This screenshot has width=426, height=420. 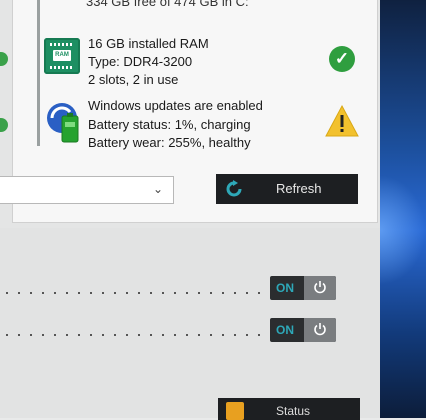 What do you see at coordinates (62, 67) in the screenshot?
I see `ram-pins-bottom` at bounding box center [62, 67].